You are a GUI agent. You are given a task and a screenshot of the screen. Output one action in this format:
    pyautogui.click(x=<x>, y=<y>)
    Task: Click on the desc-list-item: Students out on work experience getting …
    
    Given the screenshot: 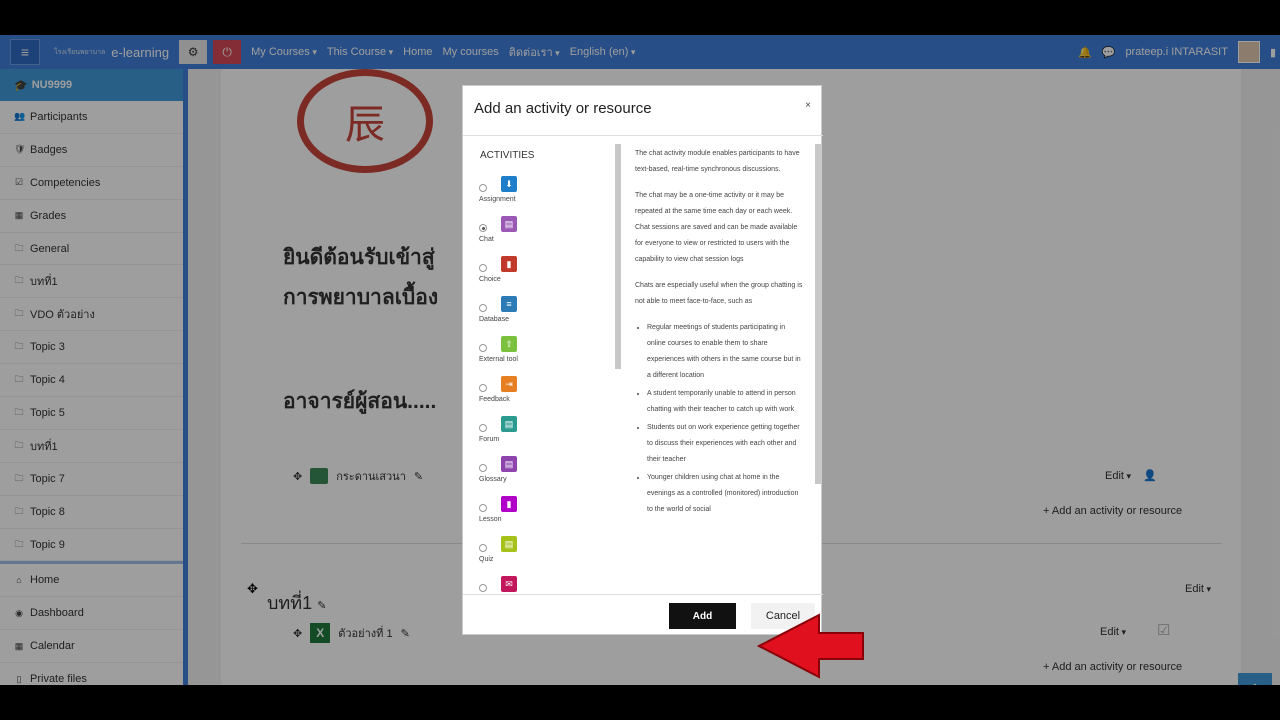 What is the action you would take?
    pyautogui.click(x=725, y=444)
    